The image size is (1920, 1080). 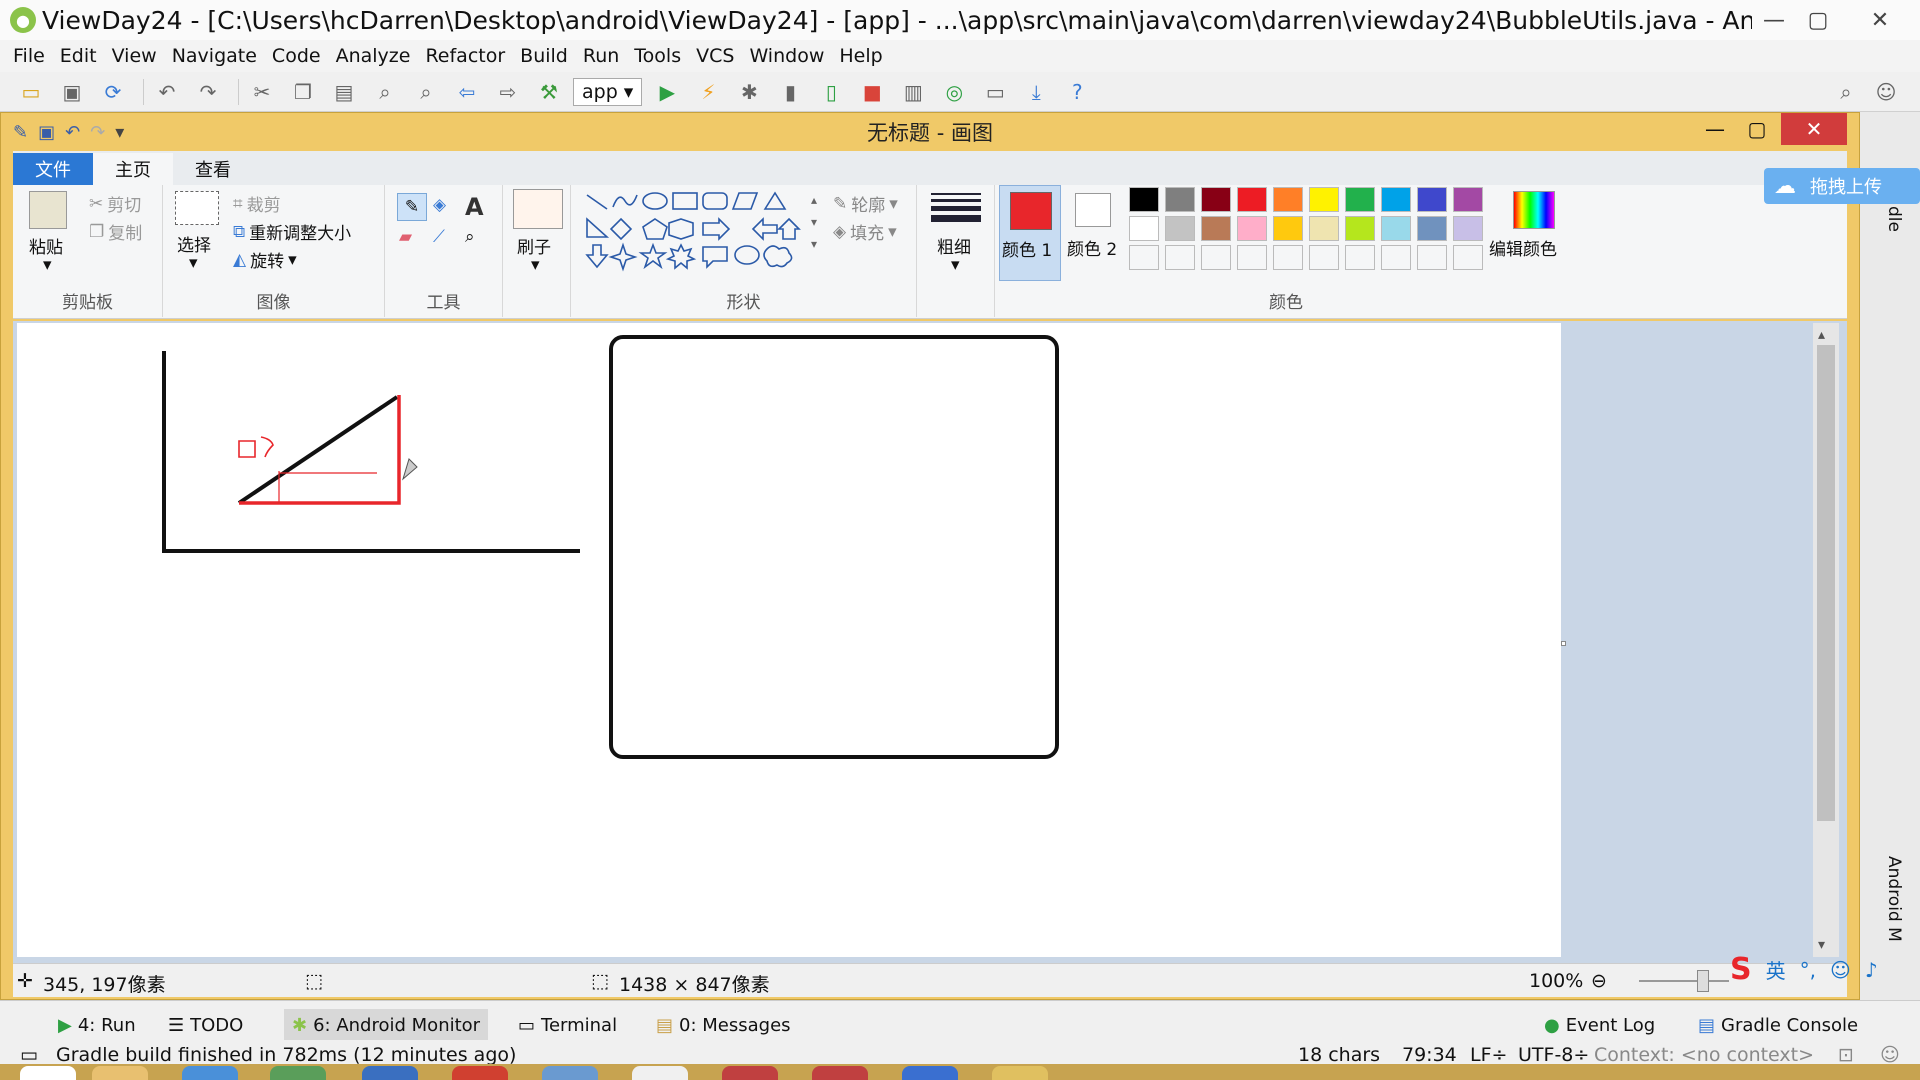 I want to click on paint-maximize-button: ▢, so click(x=1757, y=129).